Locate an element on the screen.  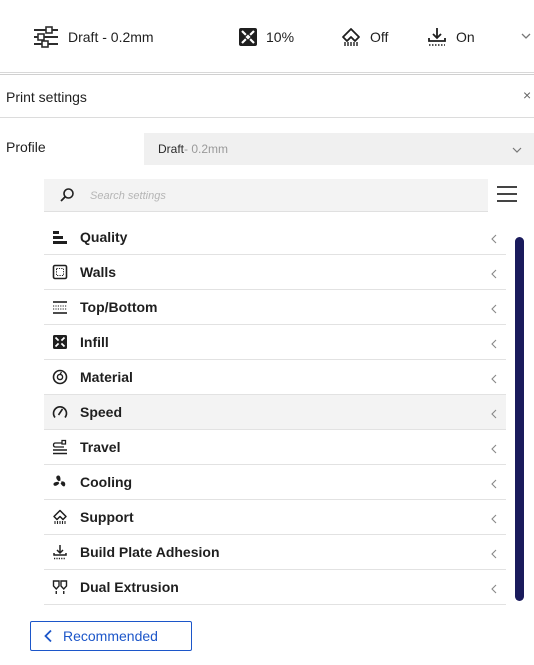
profile-name: Draft is located at coordinates (171, 149).